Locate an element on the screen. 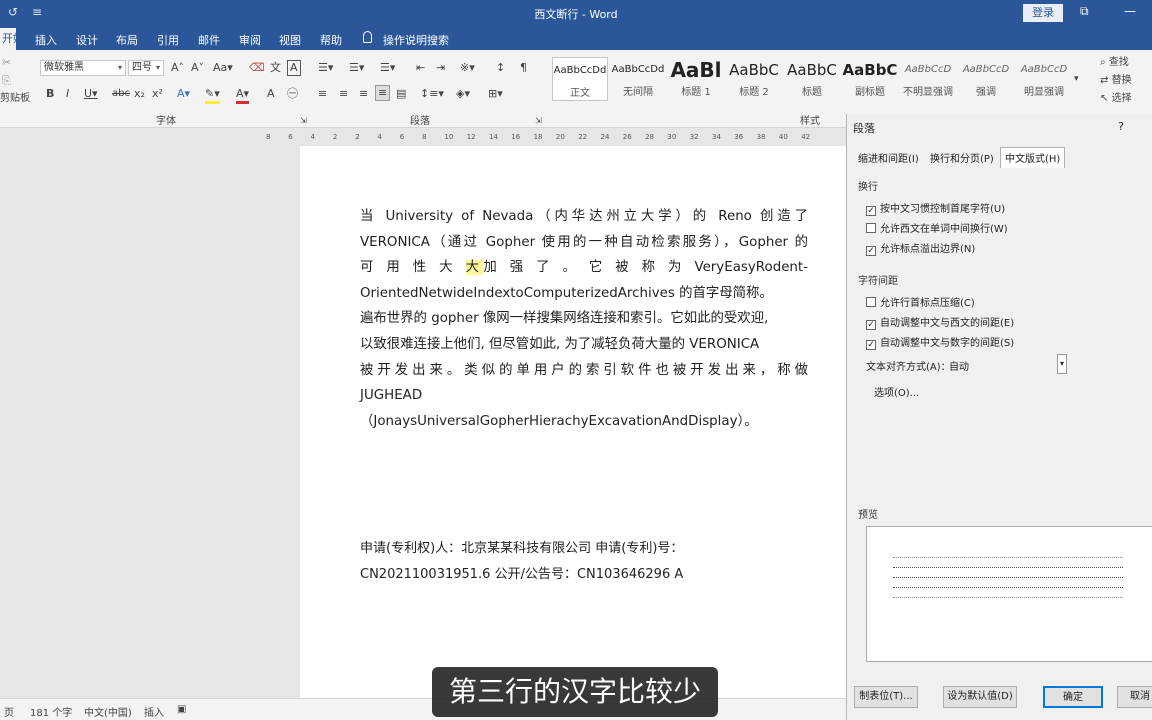  spacing-option: ✓ 自动调整中文与西文的间距(E) is located at coordinates (940, 322).